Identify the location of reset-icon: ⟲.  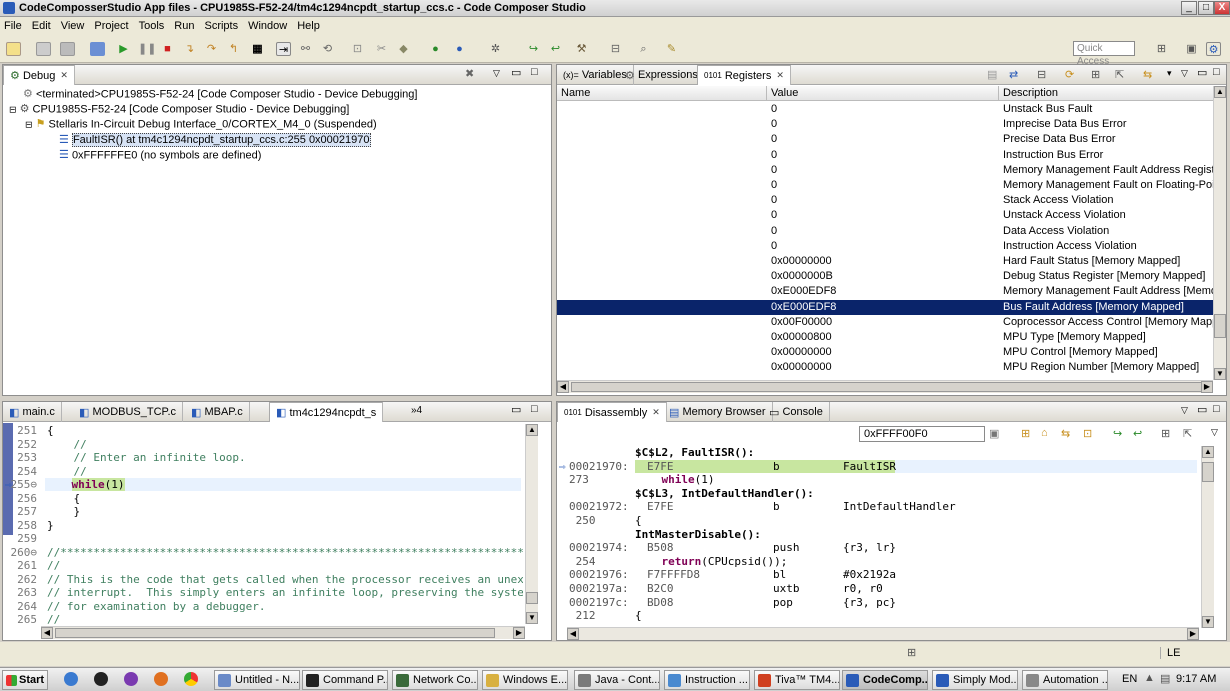
(327, 49).